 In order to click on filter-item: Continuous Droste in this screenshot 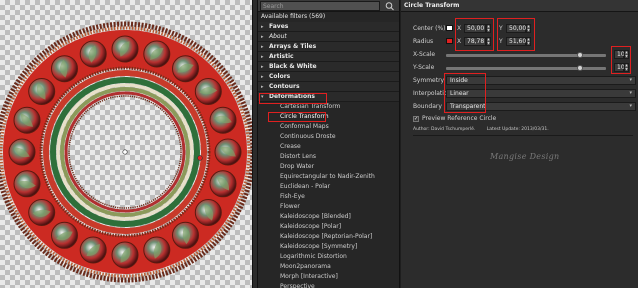, I will do `click(328, 137)`.